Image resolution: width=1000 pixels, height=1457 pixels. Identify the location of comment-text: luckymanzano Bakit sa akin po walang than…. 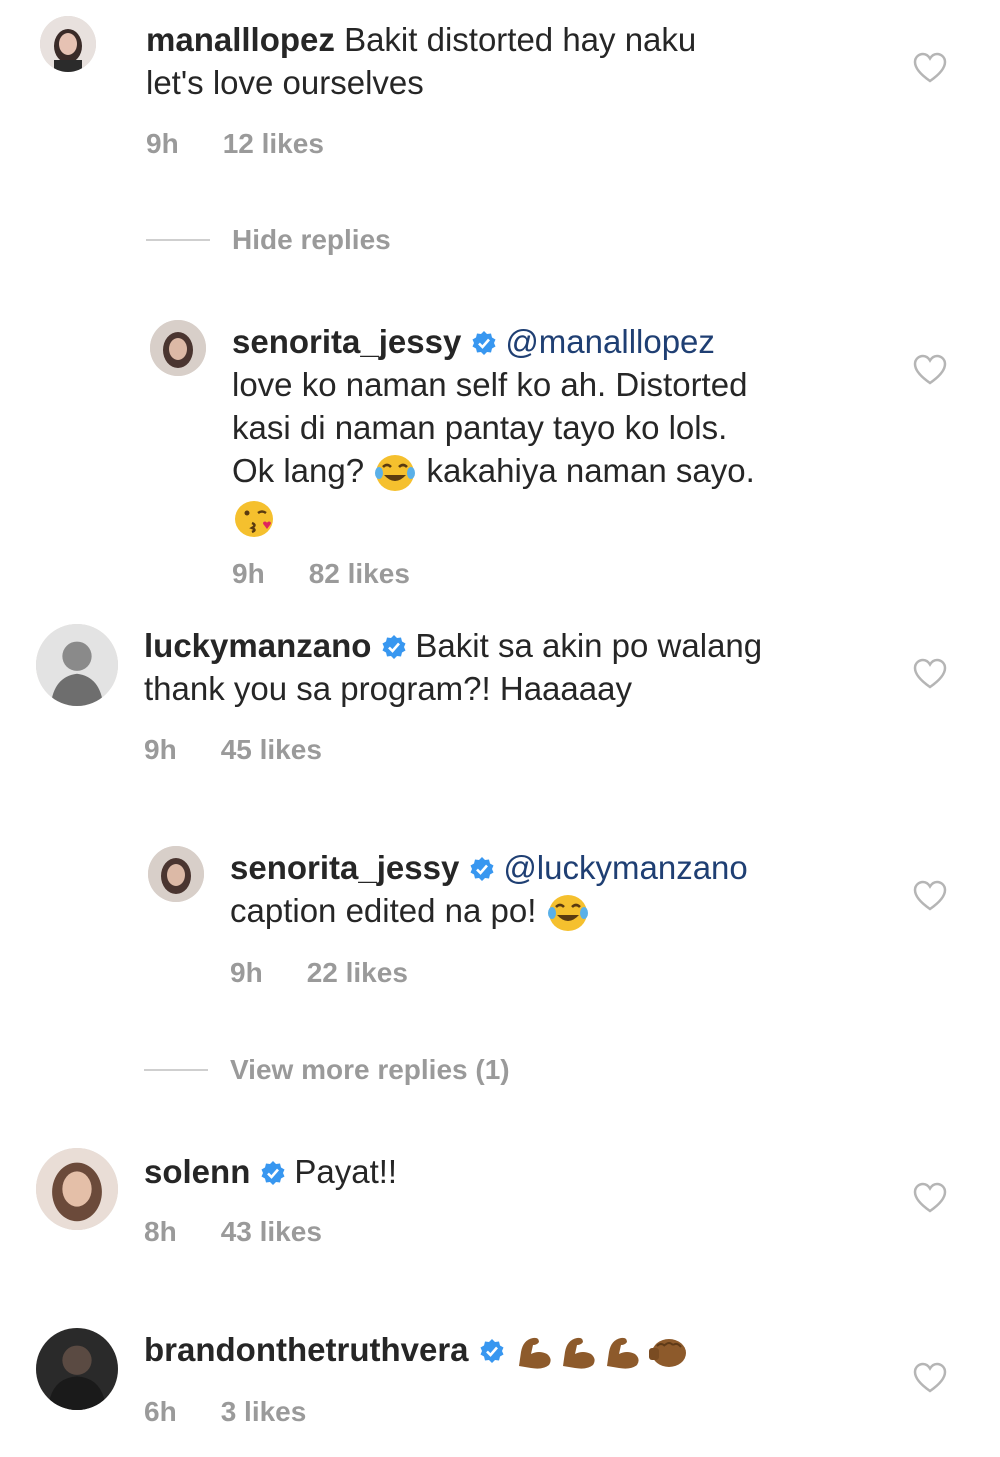
(453, 667).